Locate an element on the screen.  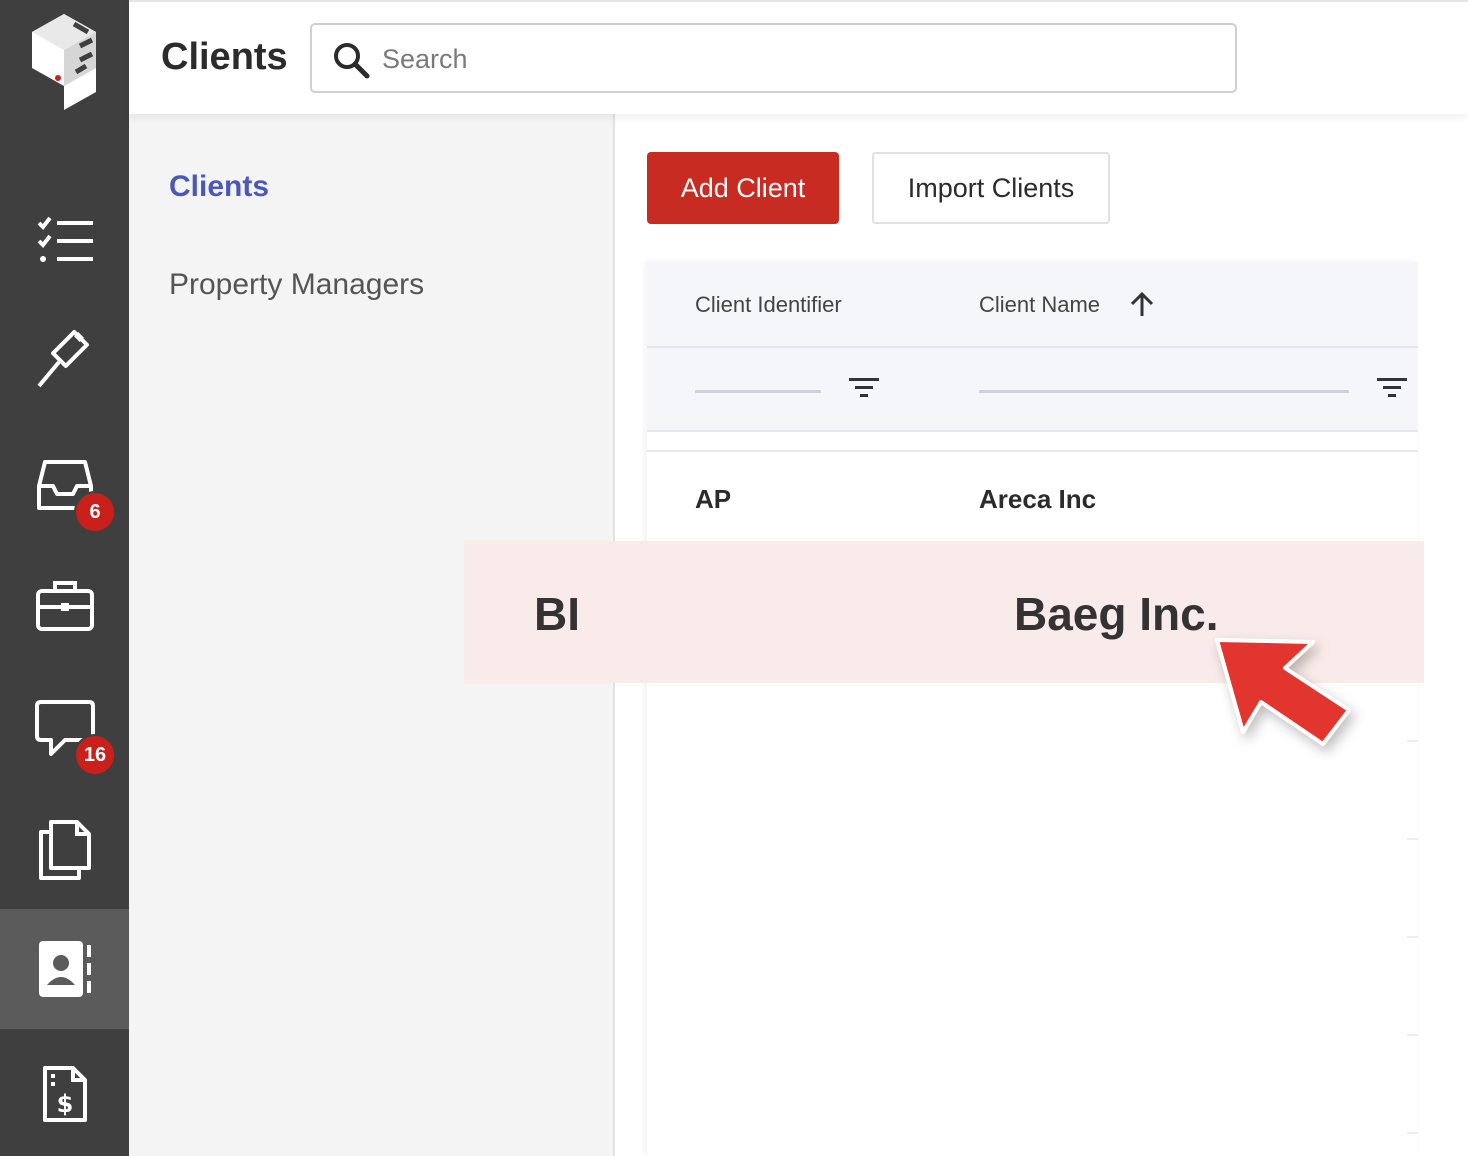
rail-item-contacts is located at coordinates (64, 969).